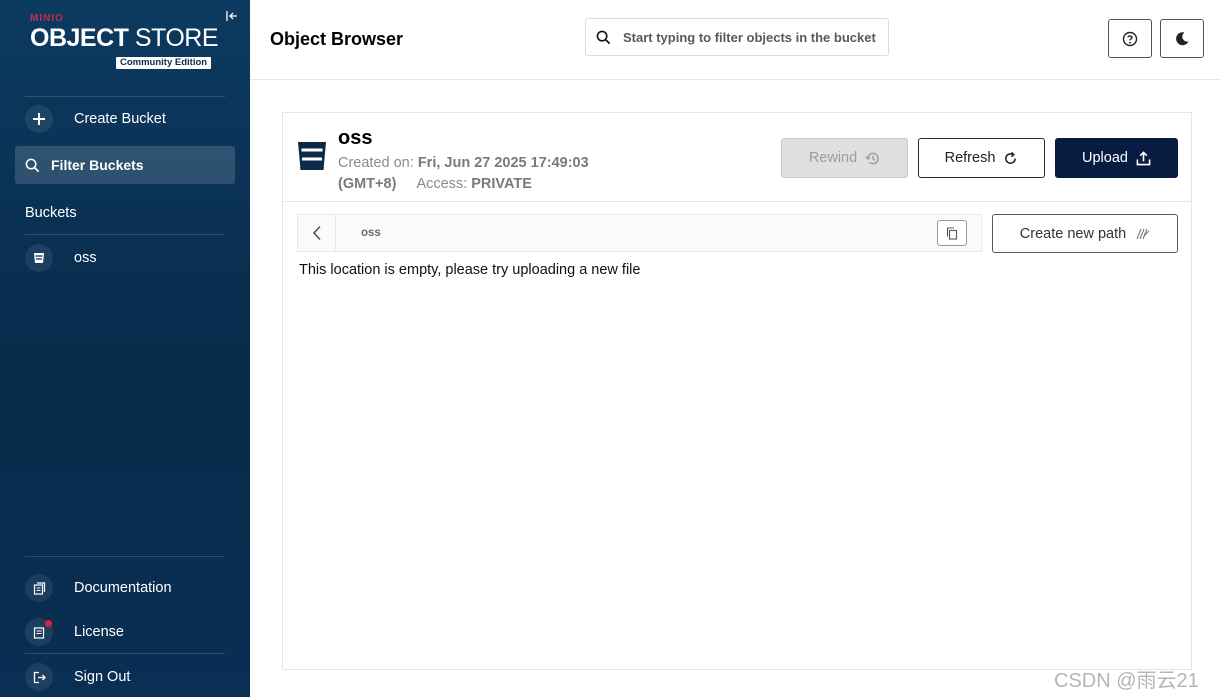 The image size is (1220, 697). What do you see at coordinates (1126, 681) in the screenshot?
I see `csdn-watermark: CSDN @雨云21` at bounding box center [1126, 681].